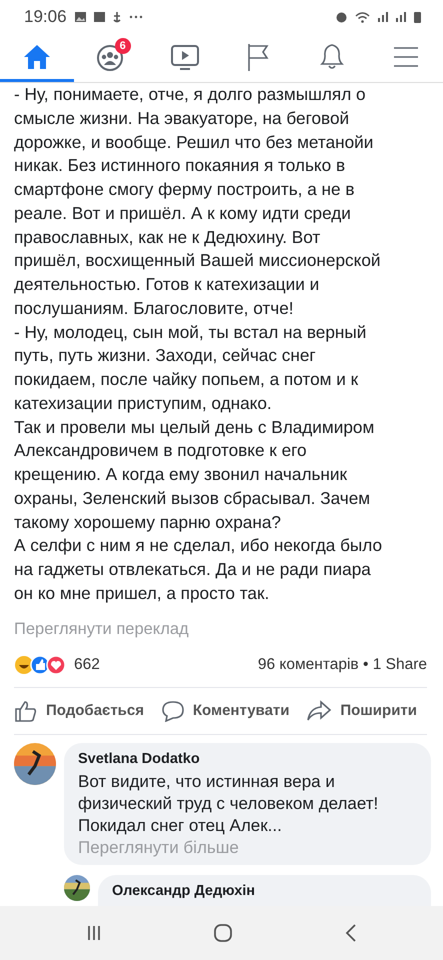 The image size is (443, 960). I want to click on recent-apps-icon, so click(94, 933).